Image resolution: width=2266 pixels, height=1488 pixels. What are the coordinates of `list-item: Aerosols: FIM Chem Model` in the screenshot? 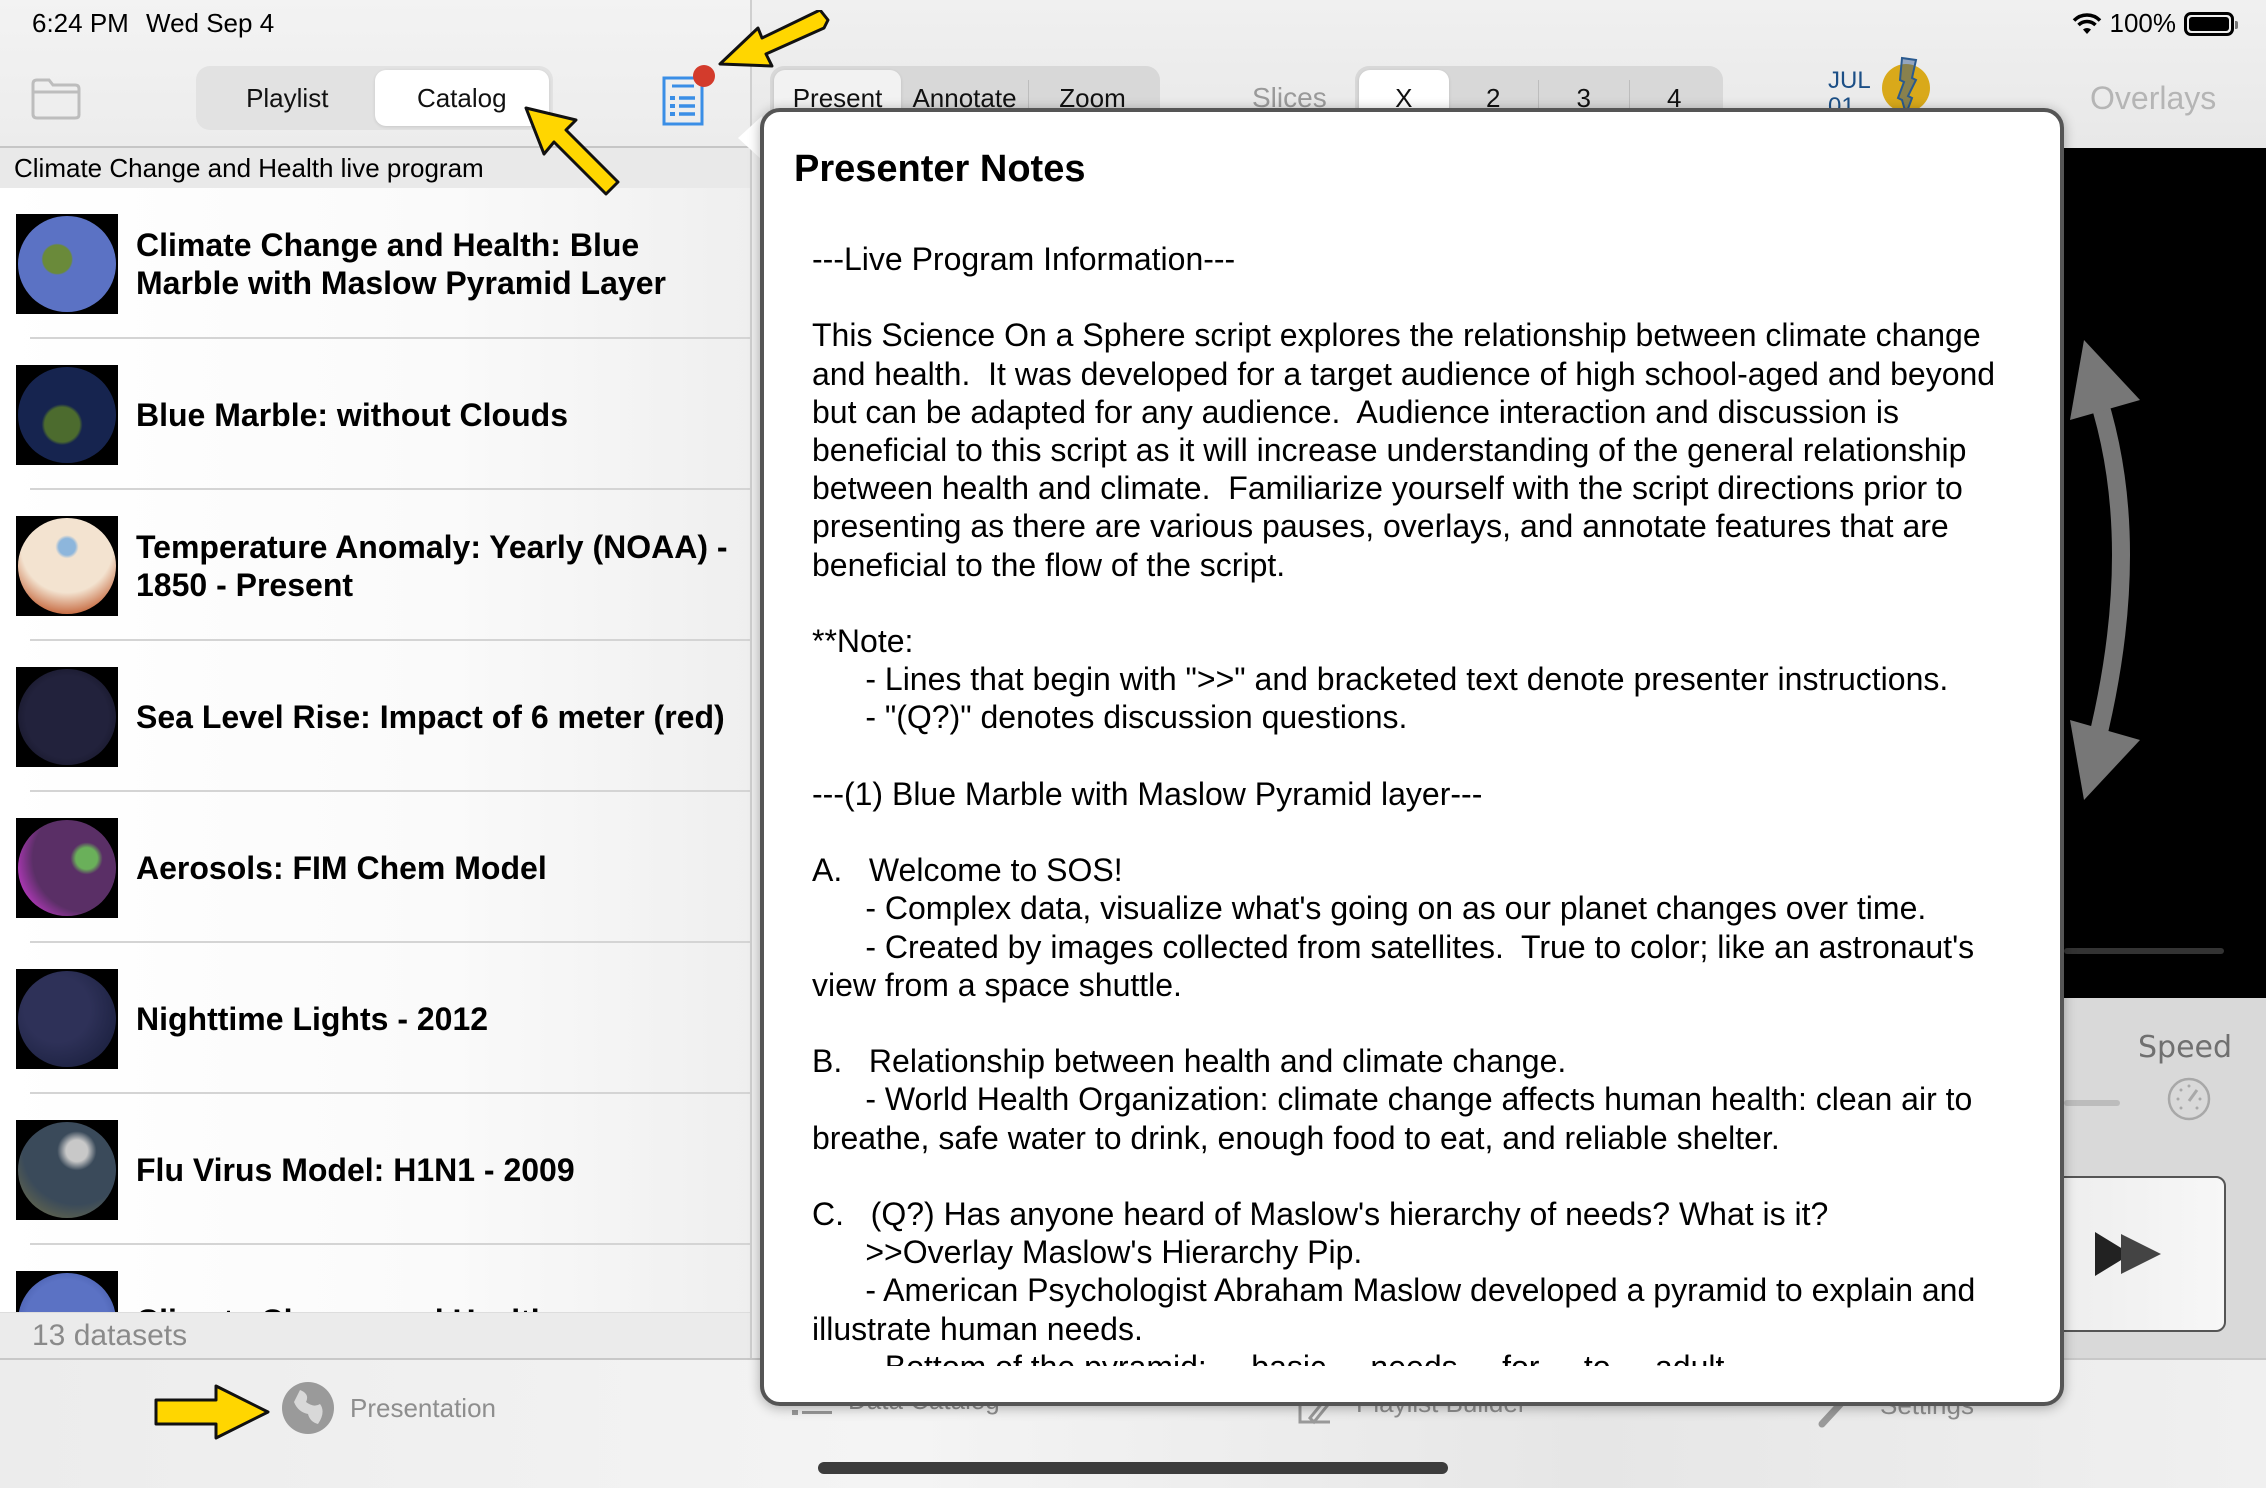 It's located at (375, 867).